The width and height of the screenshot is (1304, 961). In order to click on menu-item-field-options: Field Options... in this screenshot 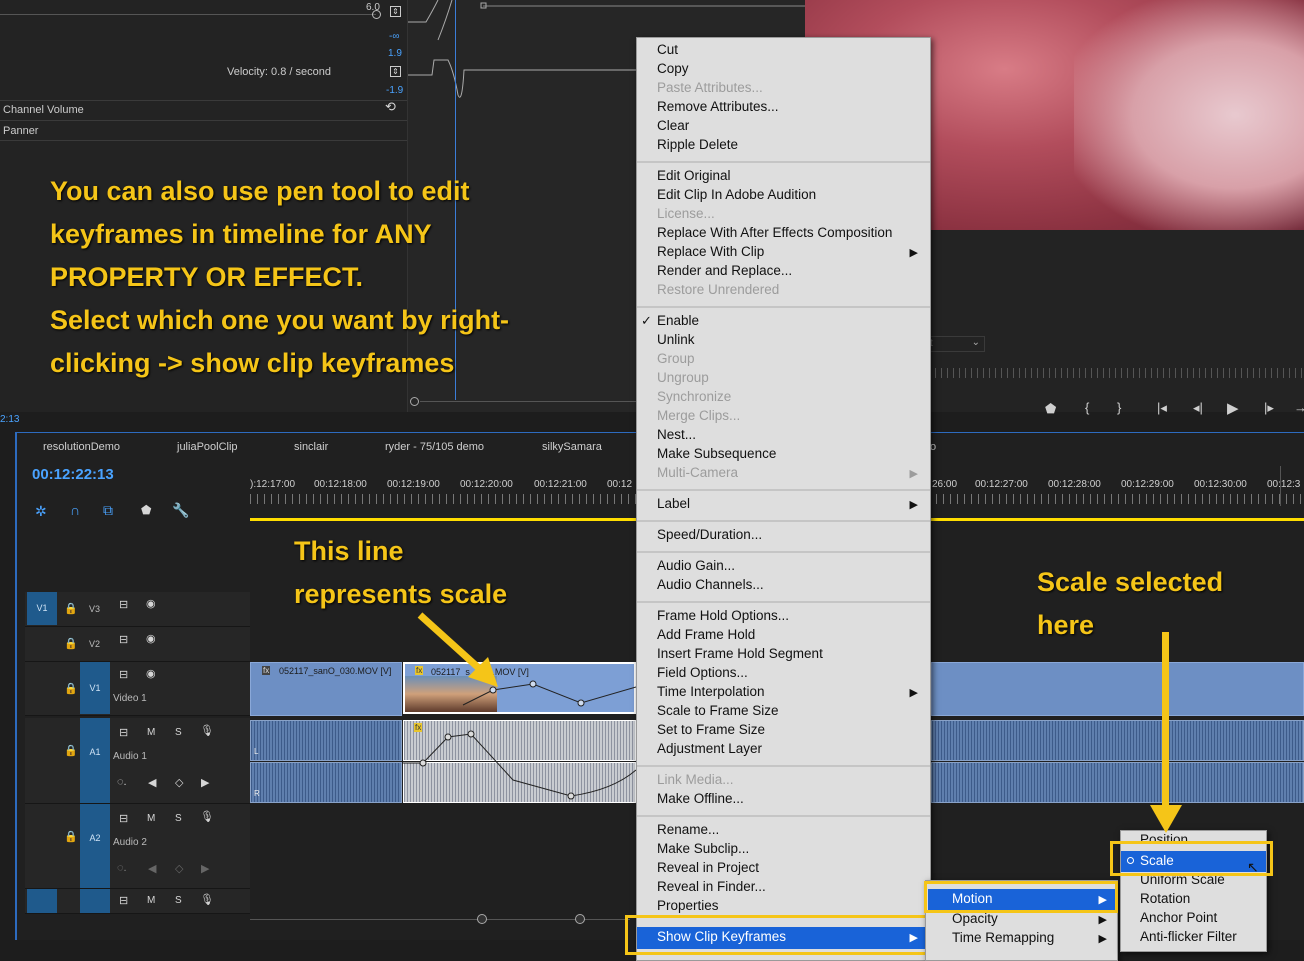, I will do `click(702, 672)`.